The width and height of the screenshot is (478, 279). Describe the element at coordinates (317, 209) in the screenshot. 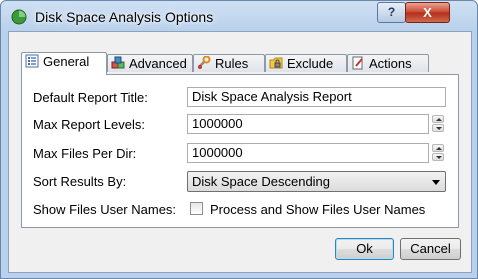

I see `show-names-checkbox-label: Process and Show Files User Names` at that location.